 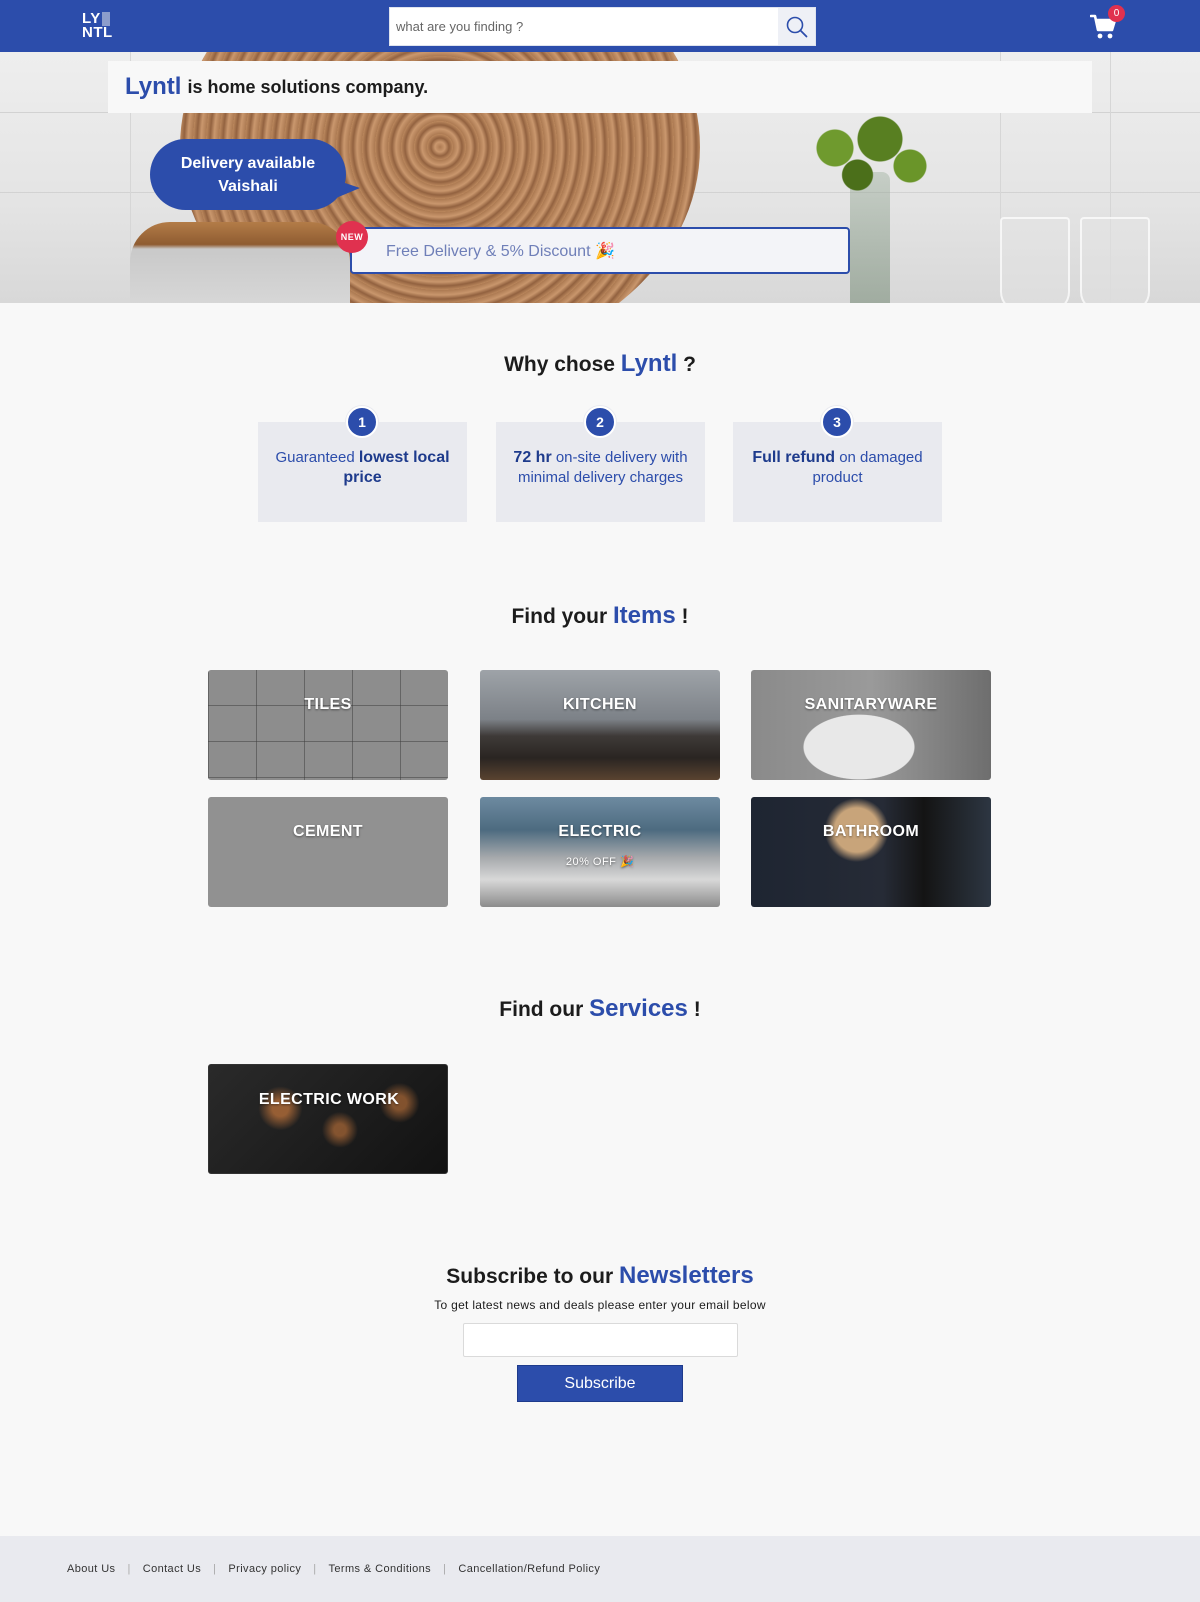 I want to click on why-card-highlight: lowest local price, so click(x=396, y=467).